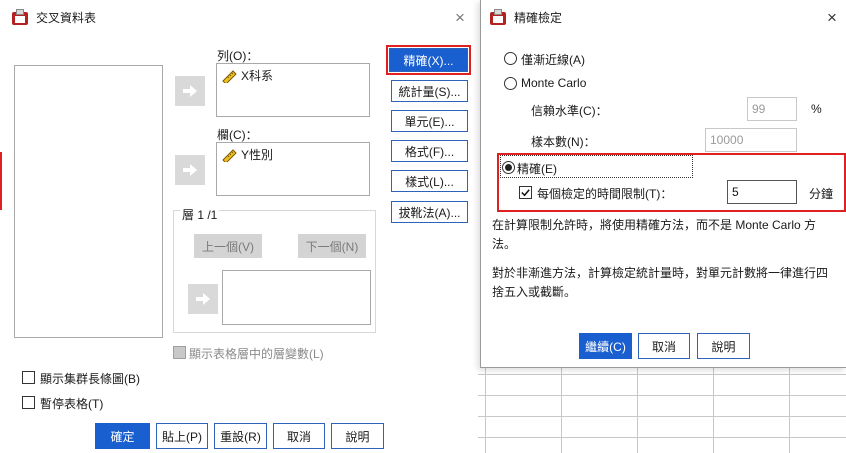  What do you see at coordinates (723, 346) in the screenshot?
I see `exact-help-button: 說明` at bounding box center [723, 346].